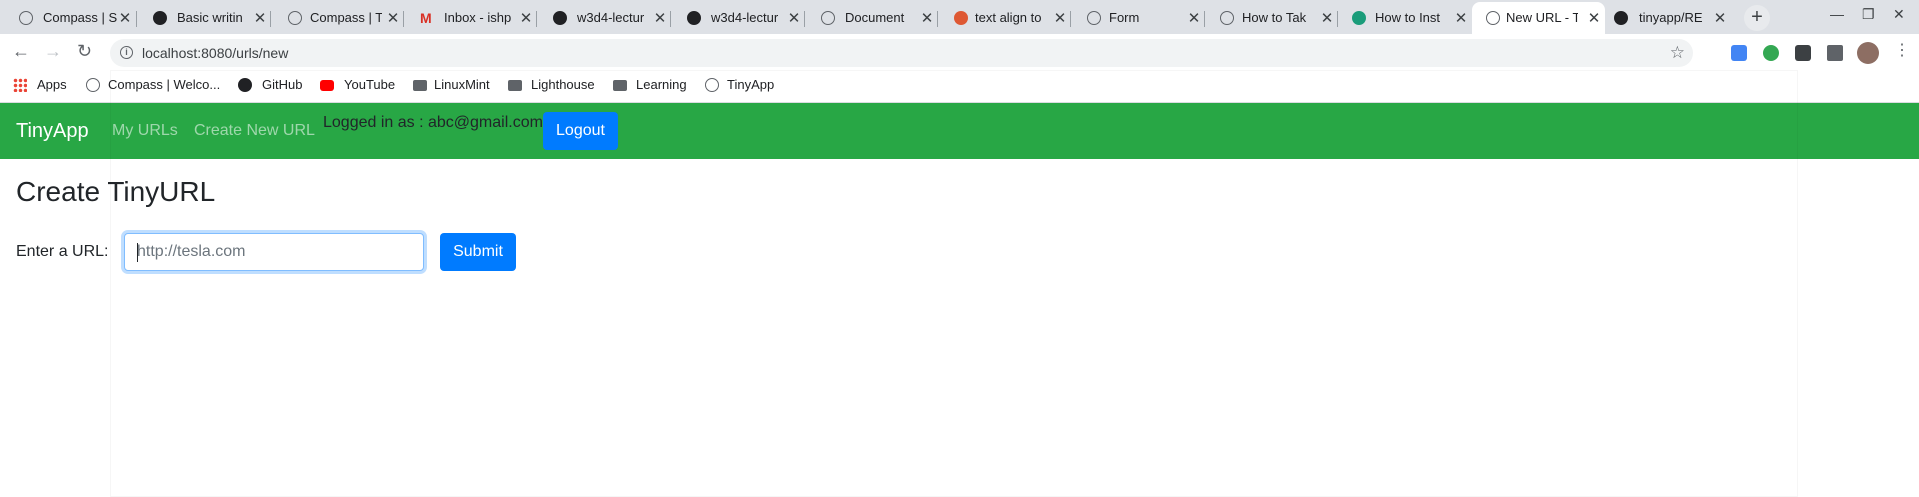  Describe the element at coordinates (1837, 14) in the screenshot. I see `minimize-icon: —` at that location.